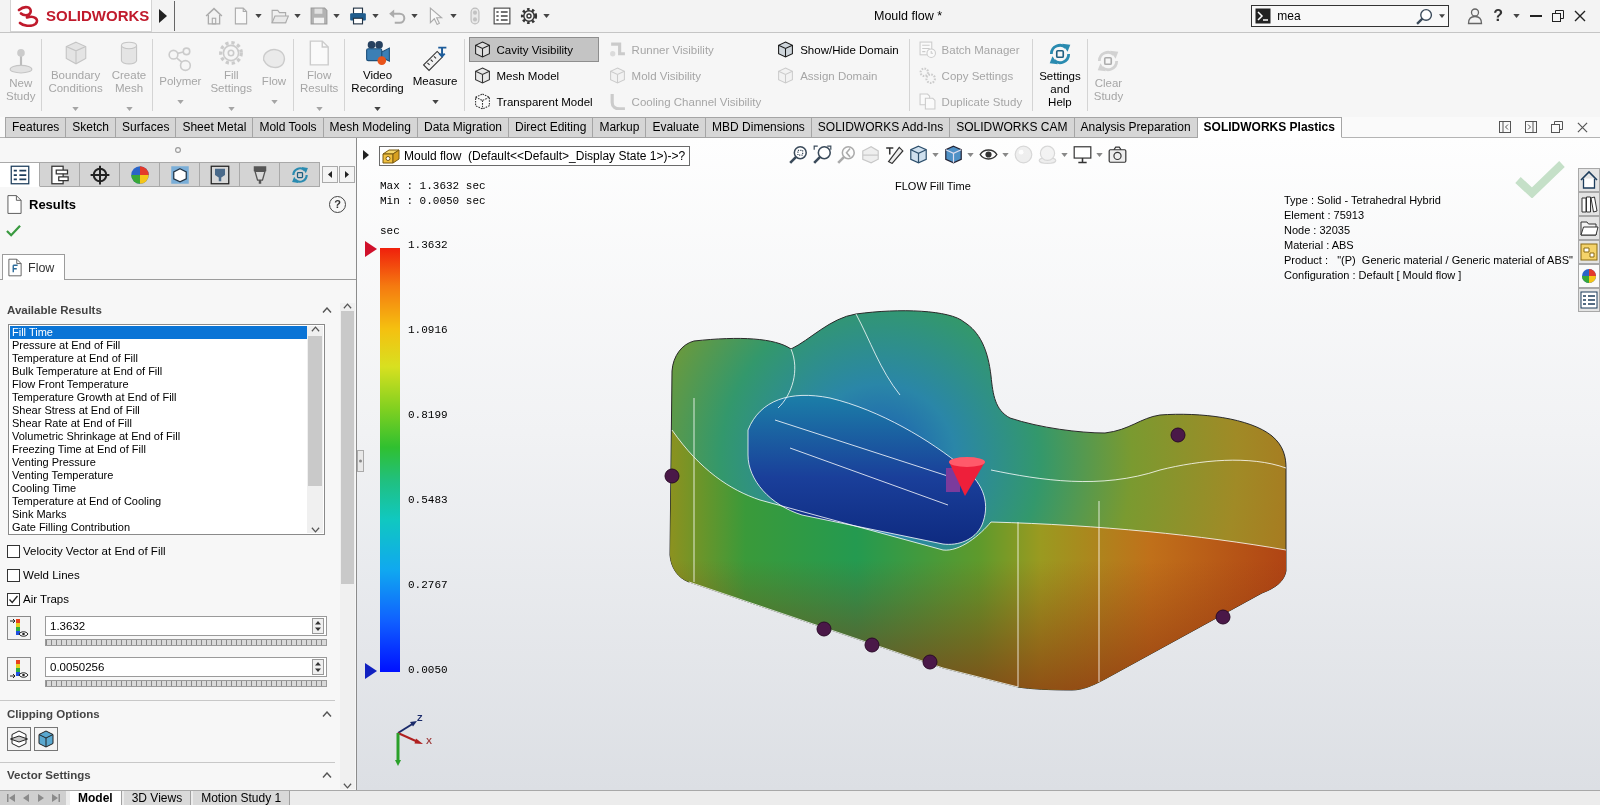 Image resolution: width=1600 pixels, height=805 pixels. I want to click on ribbon-button: Video Recording, so click(377, 75).